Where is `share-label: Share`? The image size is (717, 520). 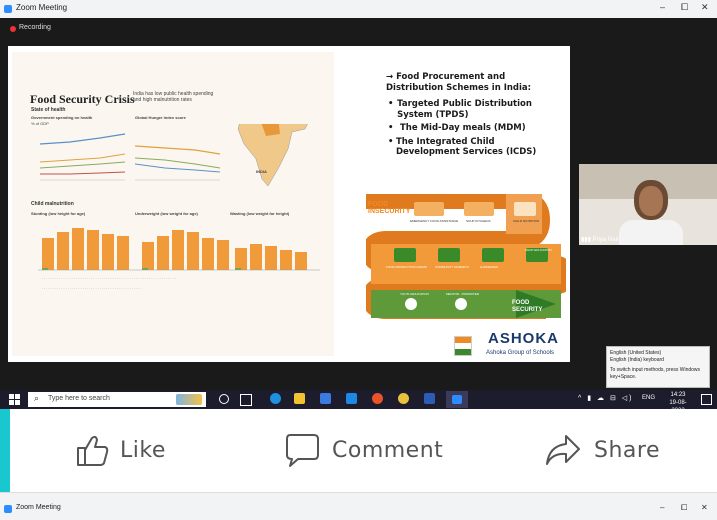 share-label: Share is located at coordinates (627, 450).